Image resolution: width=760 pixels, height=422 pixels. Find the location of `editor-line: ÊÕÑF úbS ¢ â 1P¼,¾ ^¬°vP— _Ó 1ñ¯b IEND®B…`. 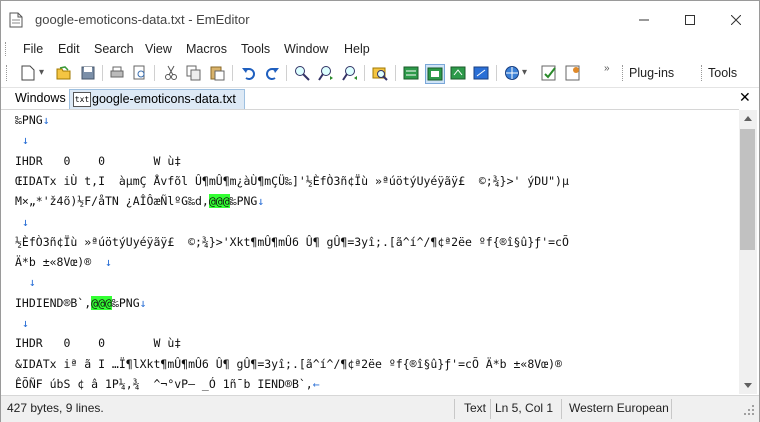

editor-line: ÊÕÑF úbS ¢ â 1P¼,¾ ^¬°vP— _Ó 1ñ¯b IEND®B… is located at coordinates (167, 384).